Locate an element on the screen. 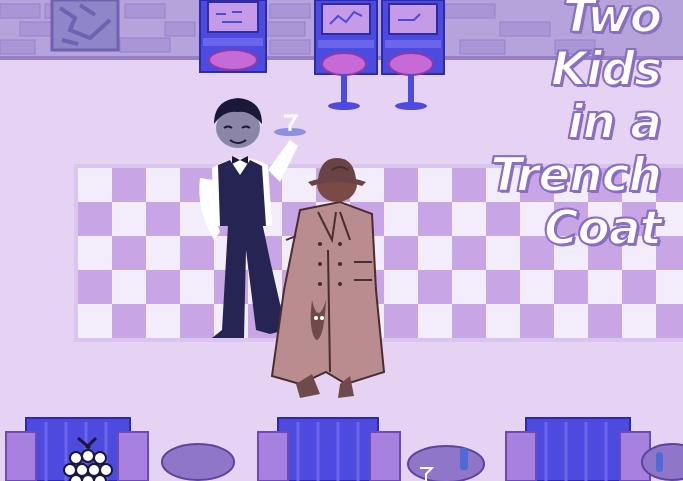 The width and height of the screenshot is (683, 481). title-line-2: Kids is located at coordinates (606, 69).